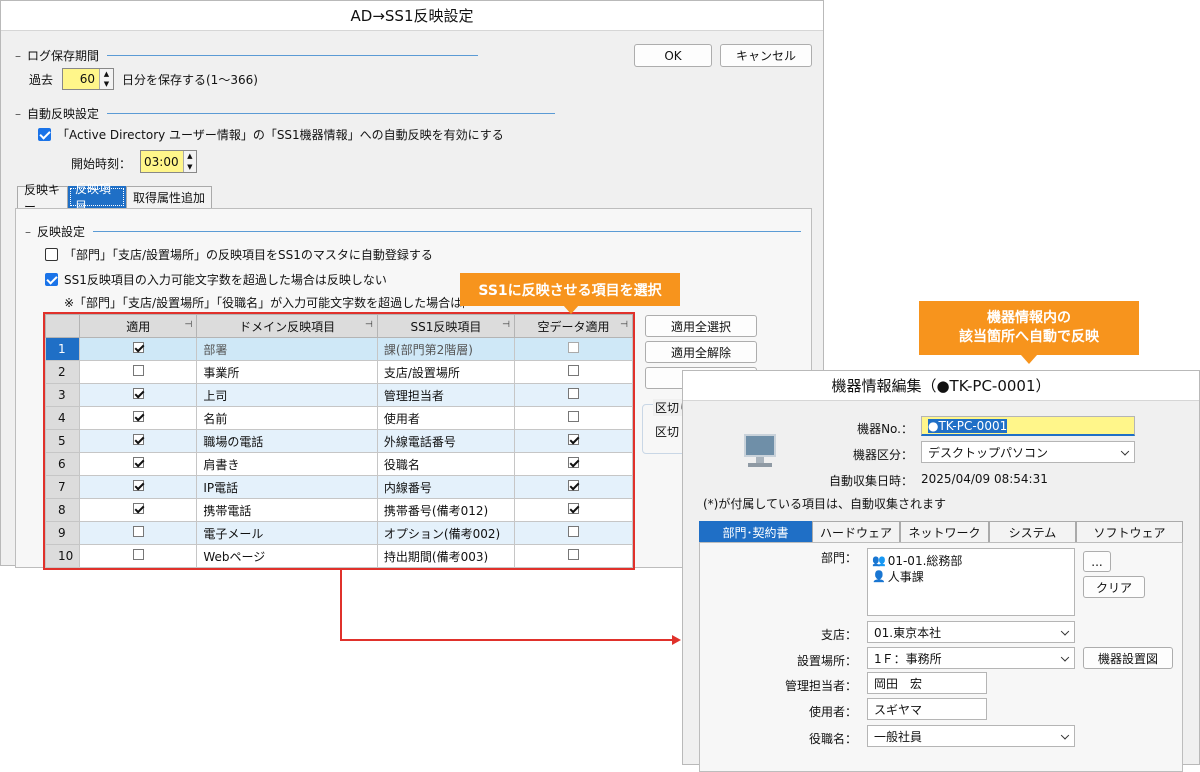 The width and height of the screenshot is (1200, 772). Describe the element at coordinates (898, 683) in the screenshot. I see `manager-value: 岡田 宏` at that location.